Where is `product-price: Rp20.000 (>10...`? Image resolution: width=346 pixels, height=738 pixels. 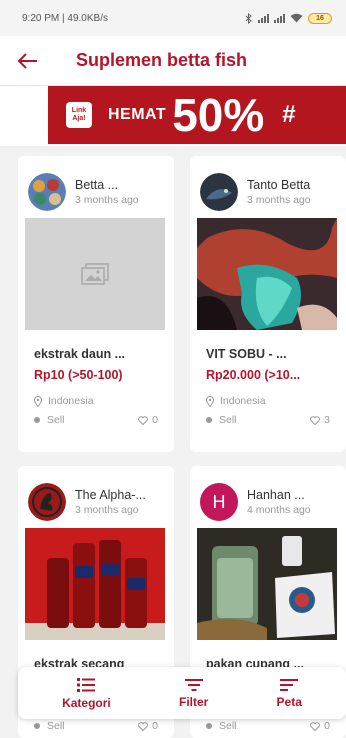 product-price: Rp20.000 (>10... is located at coordinates (253, 375).